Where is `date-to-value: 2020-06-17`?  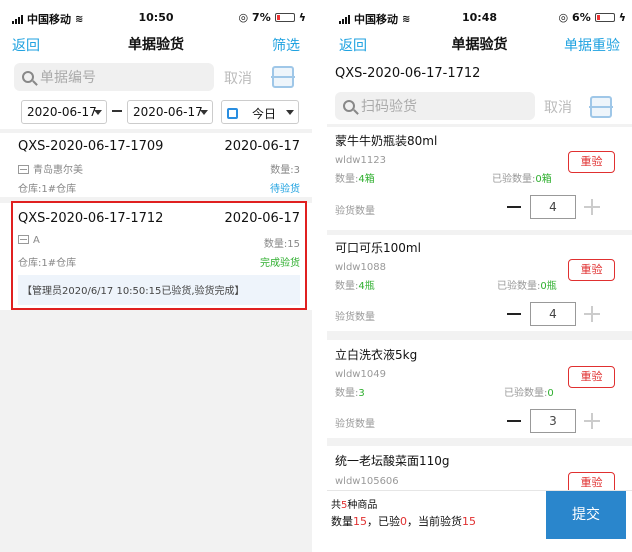 date-to-value: 2020-06-17 is located at coordinates (168, 112).